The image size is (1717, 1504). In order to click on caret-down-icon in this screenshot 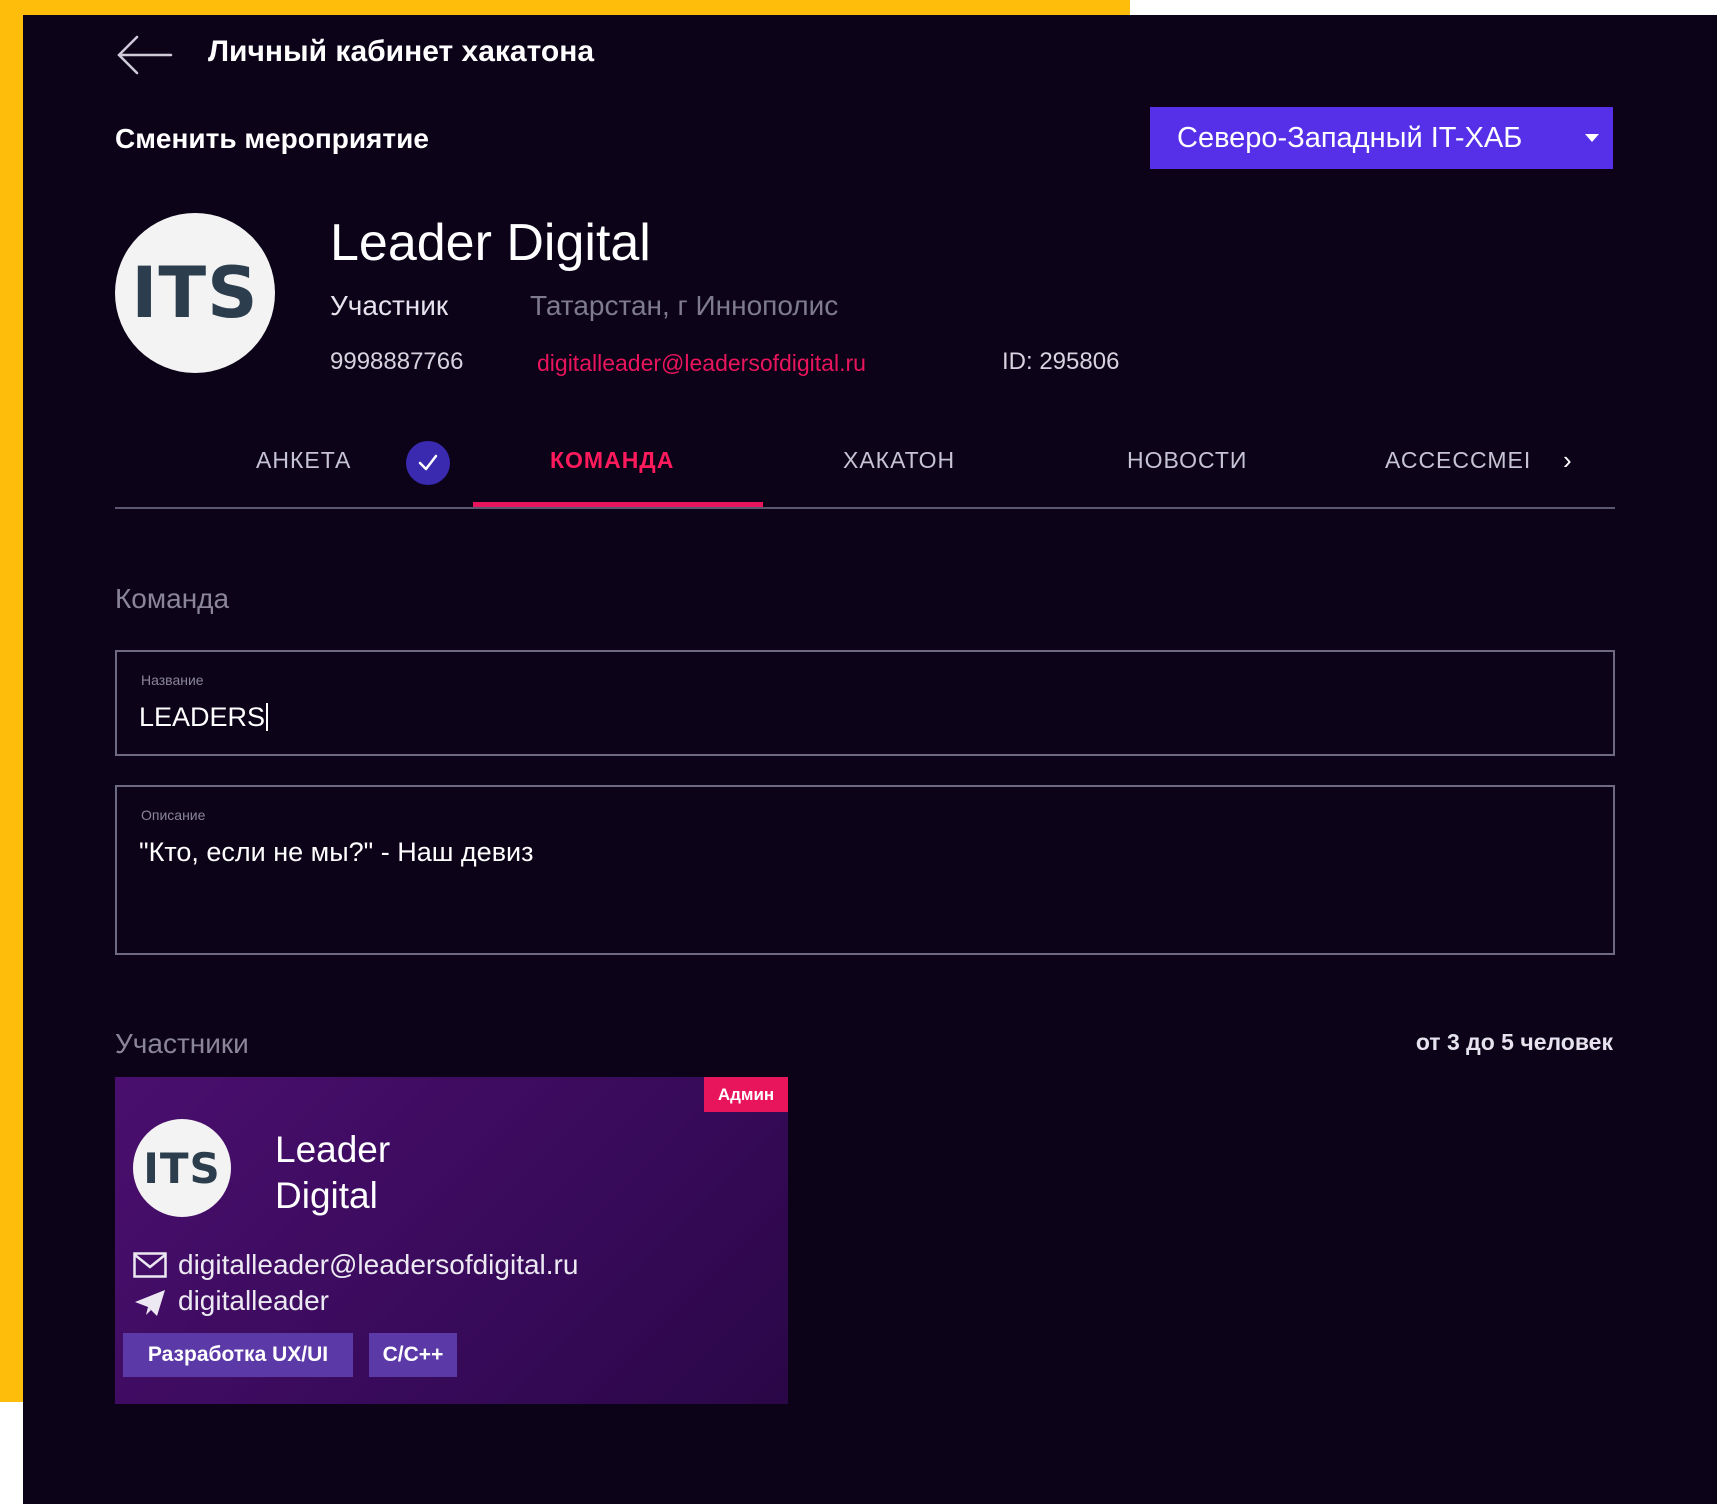, I will do `click(1592, 138)`.